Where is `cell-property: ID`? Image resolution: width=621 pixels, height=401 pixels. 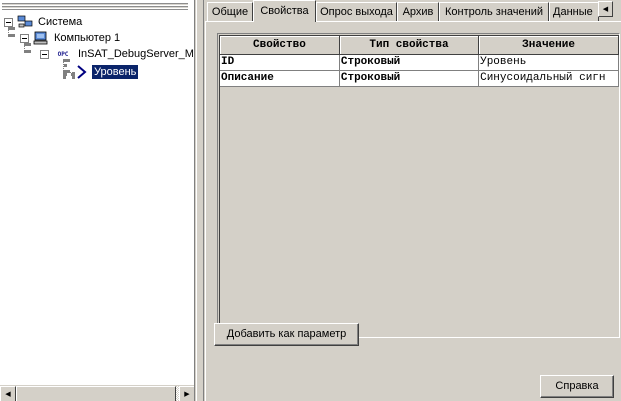
cell-property: ID is located at coordinates (280, 62).